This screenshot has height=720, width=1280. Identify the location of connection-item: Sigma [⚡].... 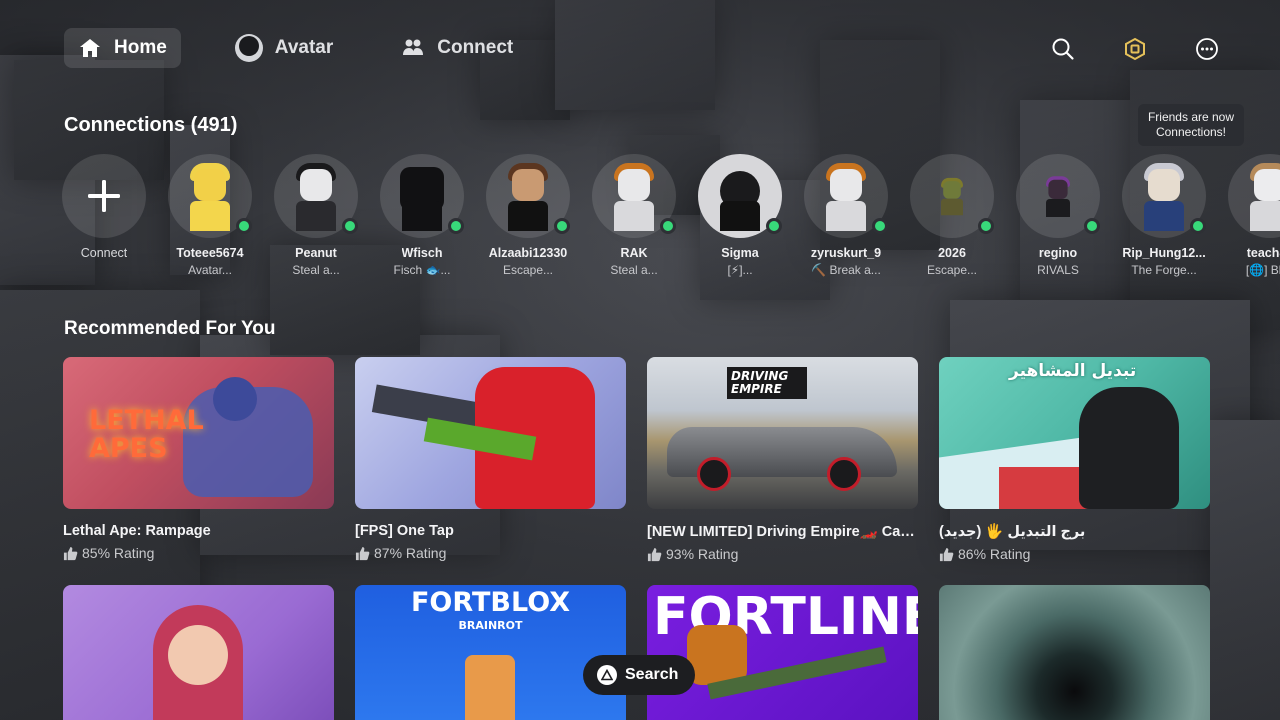
(740, 215).